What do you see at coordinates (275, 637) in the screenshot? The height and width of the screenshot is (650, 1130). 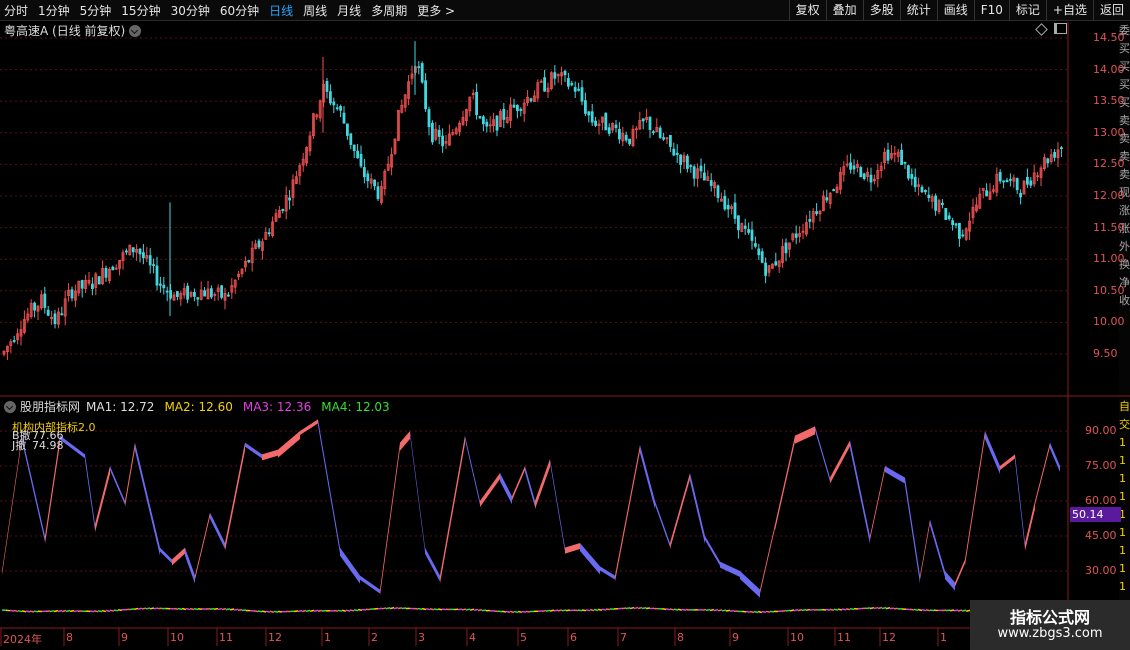 I see `date-tick-label: 12` at bounding box center [275, 637].